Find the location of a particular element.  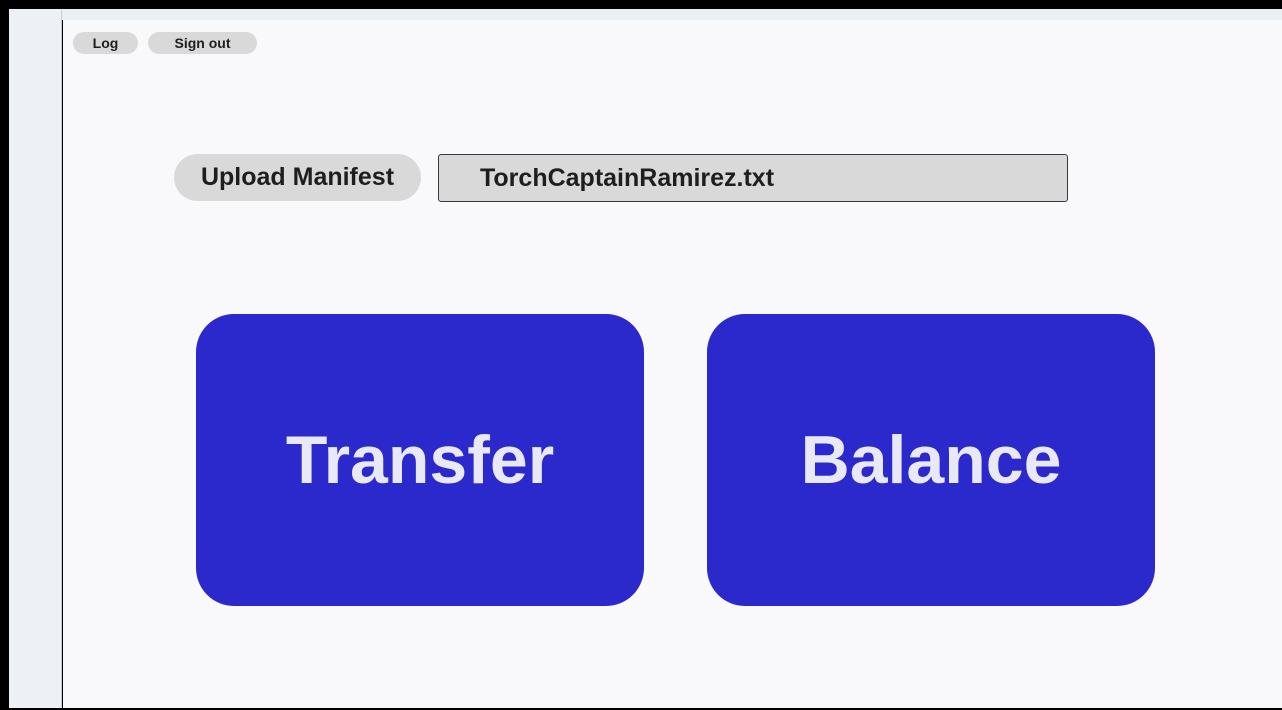

balance-button: Balance is located at coordinates (931, 460).